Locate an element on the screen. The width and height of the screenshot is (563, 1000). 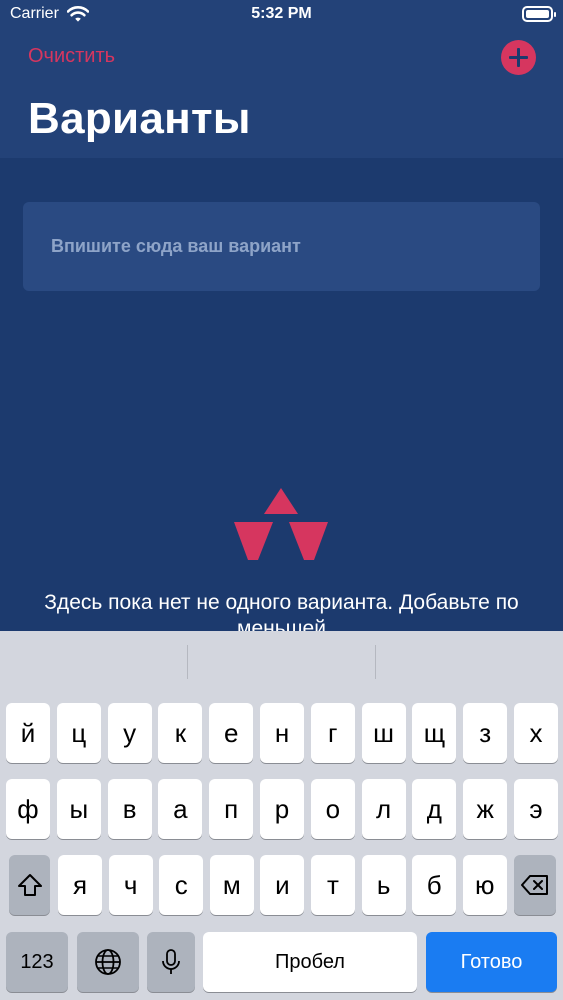
key-3-row2: в is located at coordinates (129, 809).